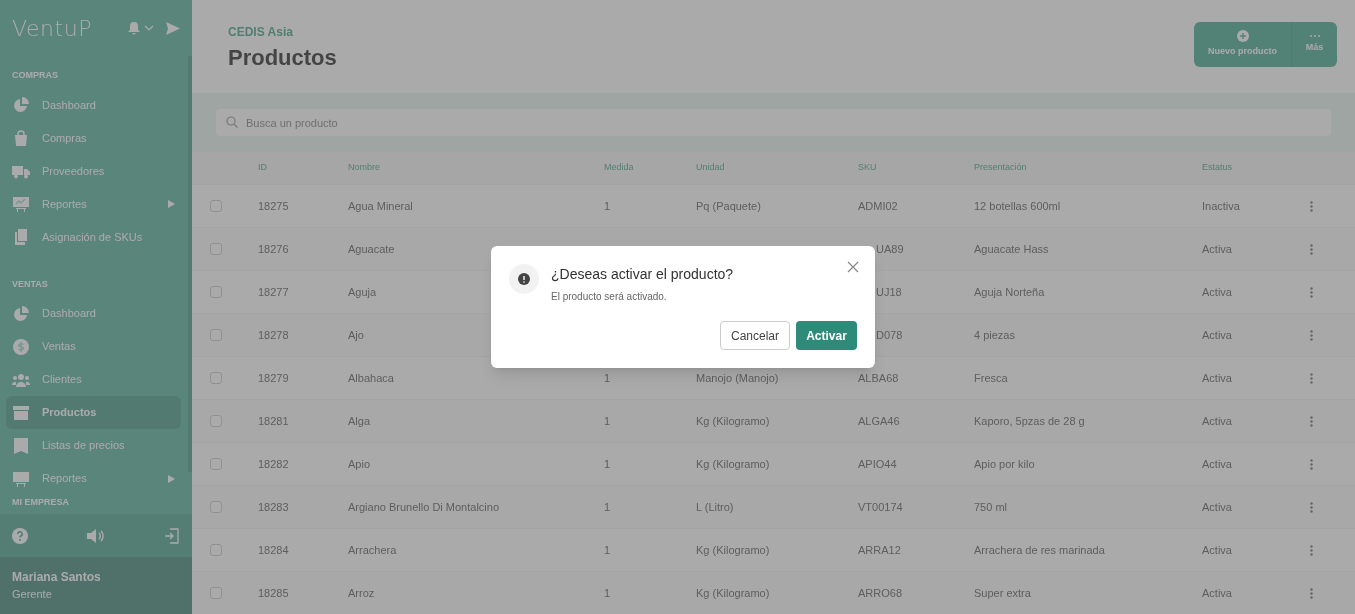 The width and height of the screenshot is (1355, 614). What do you see at coordinates (273, 291) in the screenshot?
I see `table-cell: 18277` at bounding box center [273, 291].